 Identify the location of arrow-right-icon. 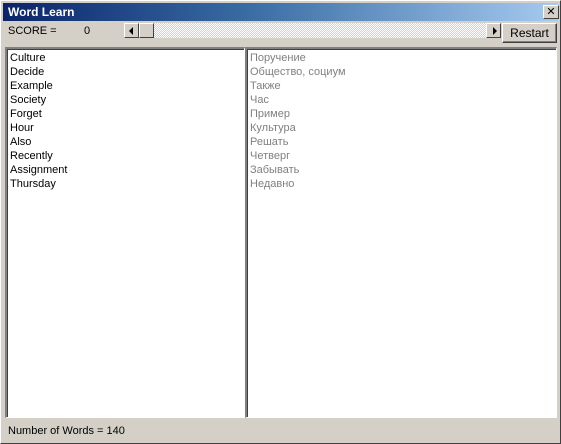
(495, 31).